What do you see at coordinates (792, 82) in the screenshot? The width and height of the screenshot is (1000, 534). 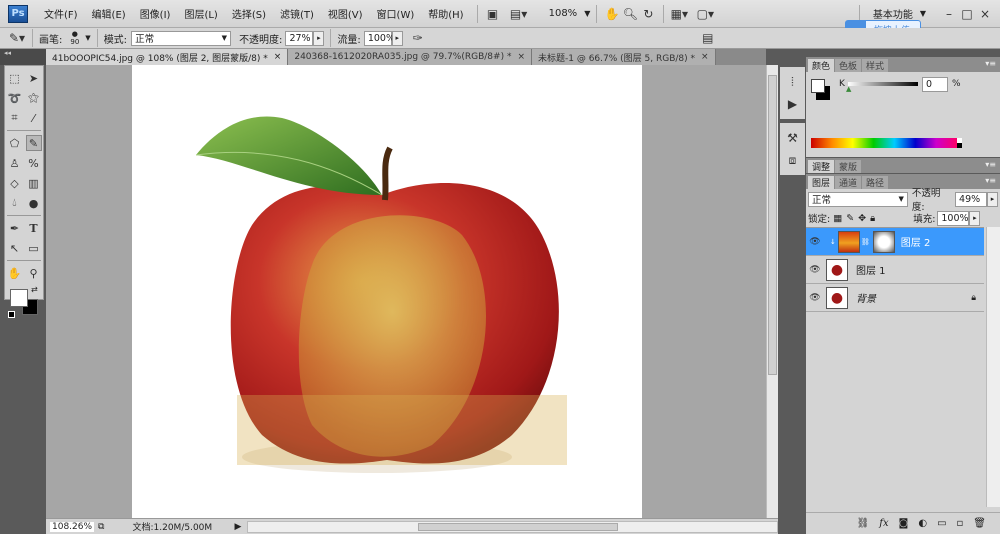 I see `history-panel-icon: ⦙` at bounding box center [792, 82].